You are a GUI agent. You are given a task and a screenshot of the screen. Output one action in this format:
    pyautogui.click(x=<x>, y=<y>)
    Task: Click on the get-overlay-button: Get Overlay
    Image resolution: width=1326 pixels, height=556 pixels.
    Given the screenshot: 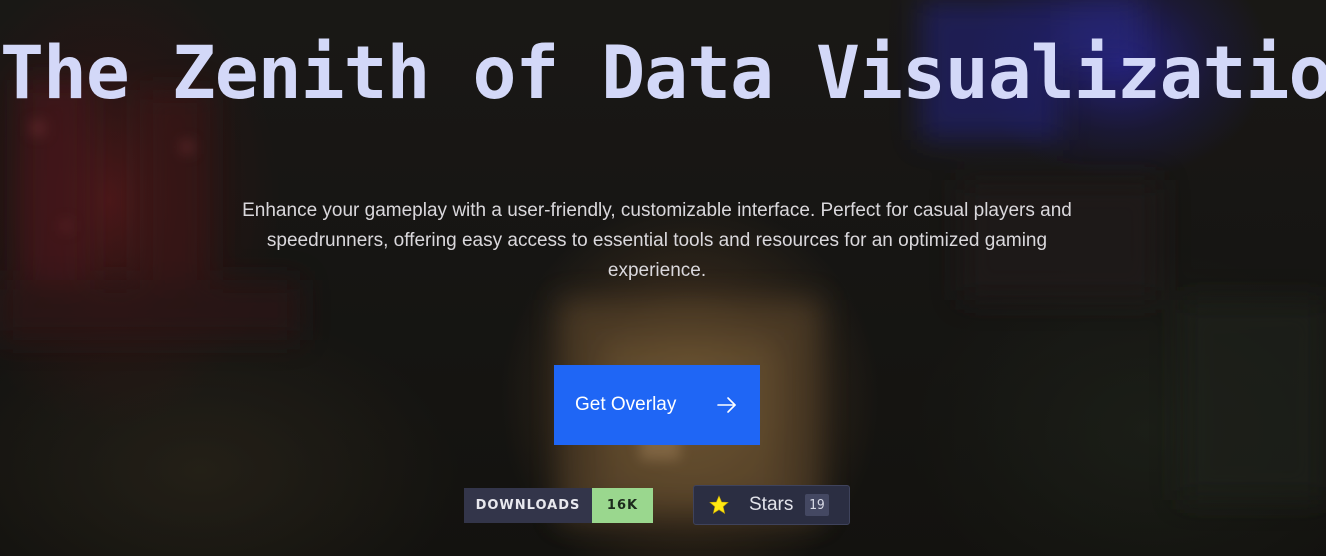 What is the action you would take?
    pyautogui.click(x=657, y=405)
    